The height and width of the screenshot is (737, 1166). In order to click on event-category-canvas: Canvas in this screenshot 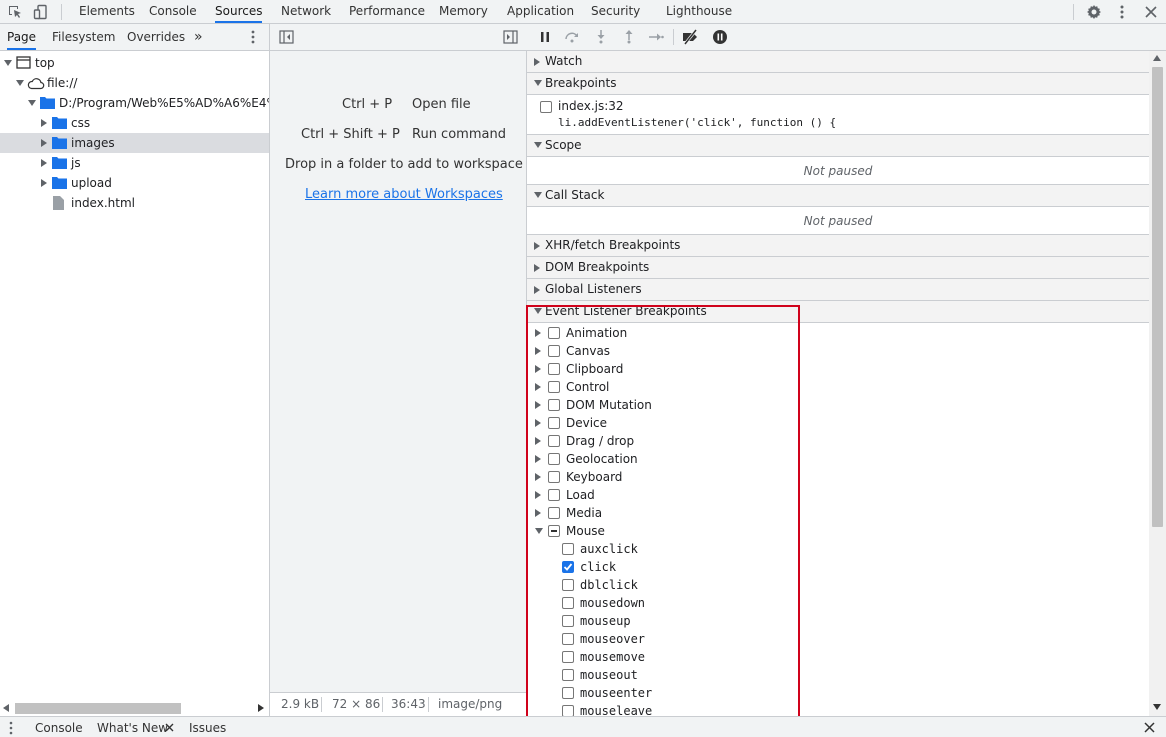, I will do `click(838, 351)`.